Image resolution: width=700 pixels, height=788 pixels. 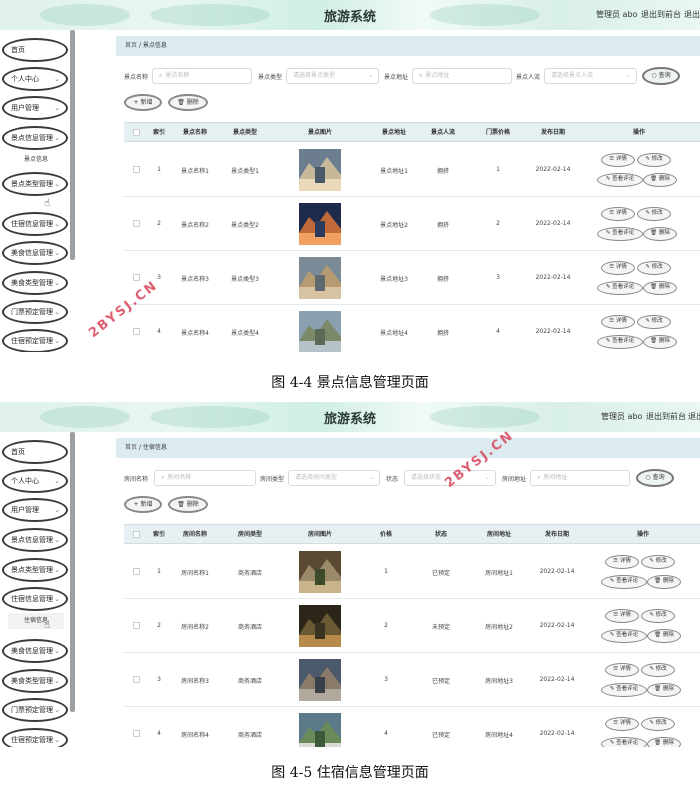 I want to click on column-header: 状态, so click(x=441, y=535).